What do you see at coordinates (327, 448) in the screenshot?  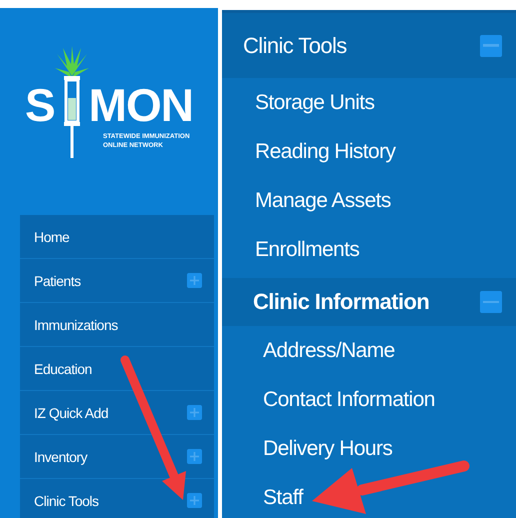 I see `submenu-link: Delivery Hours` at bounding box center [327, 448].